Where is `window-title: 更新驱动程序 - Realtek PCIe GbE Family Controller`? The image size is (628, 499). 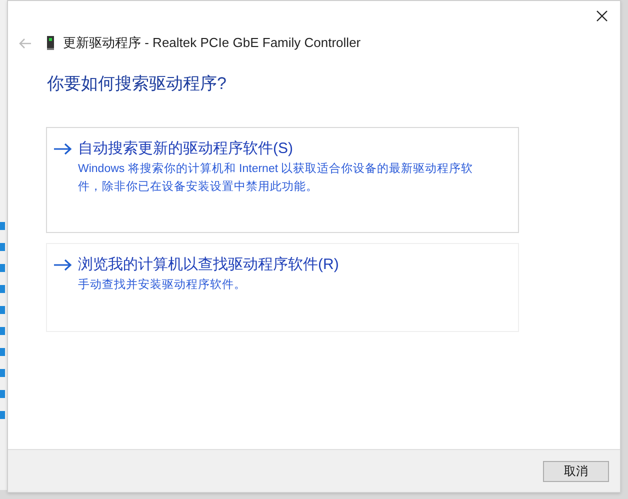
window-title: 更新驱动程序 - Realtek PCIe GbE Family Controller is located at coordinates (212, 43).